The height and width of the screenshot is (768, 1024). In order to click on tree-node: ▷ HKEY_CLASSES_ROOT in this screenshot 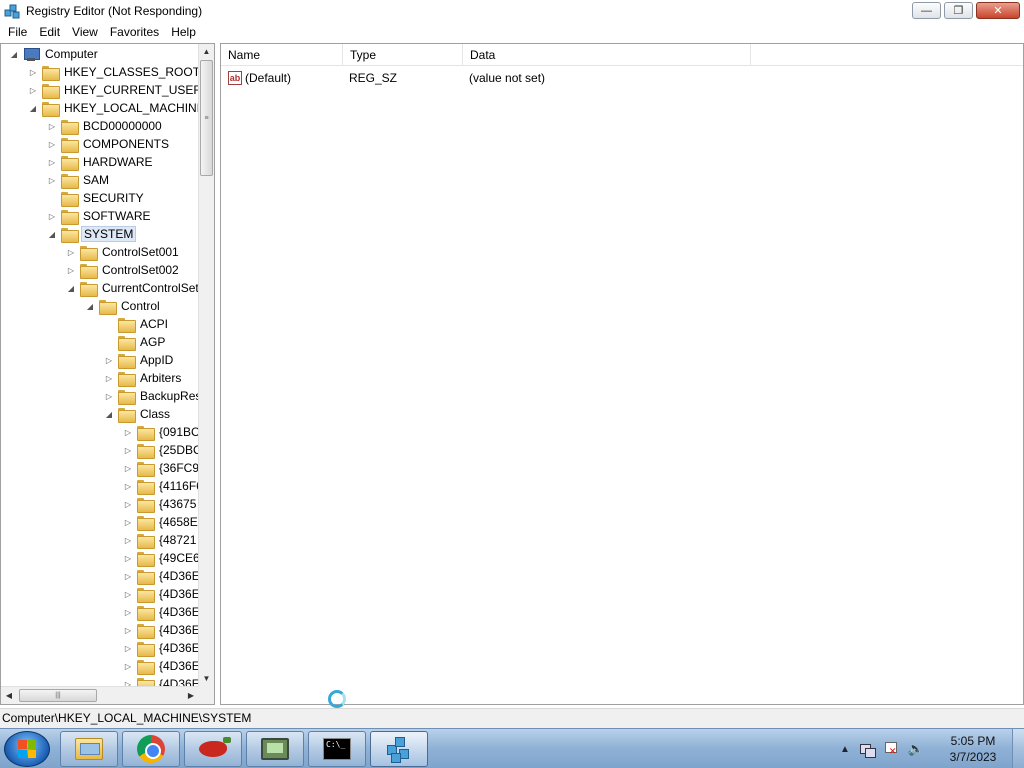, I will do `click(113, 72)`.